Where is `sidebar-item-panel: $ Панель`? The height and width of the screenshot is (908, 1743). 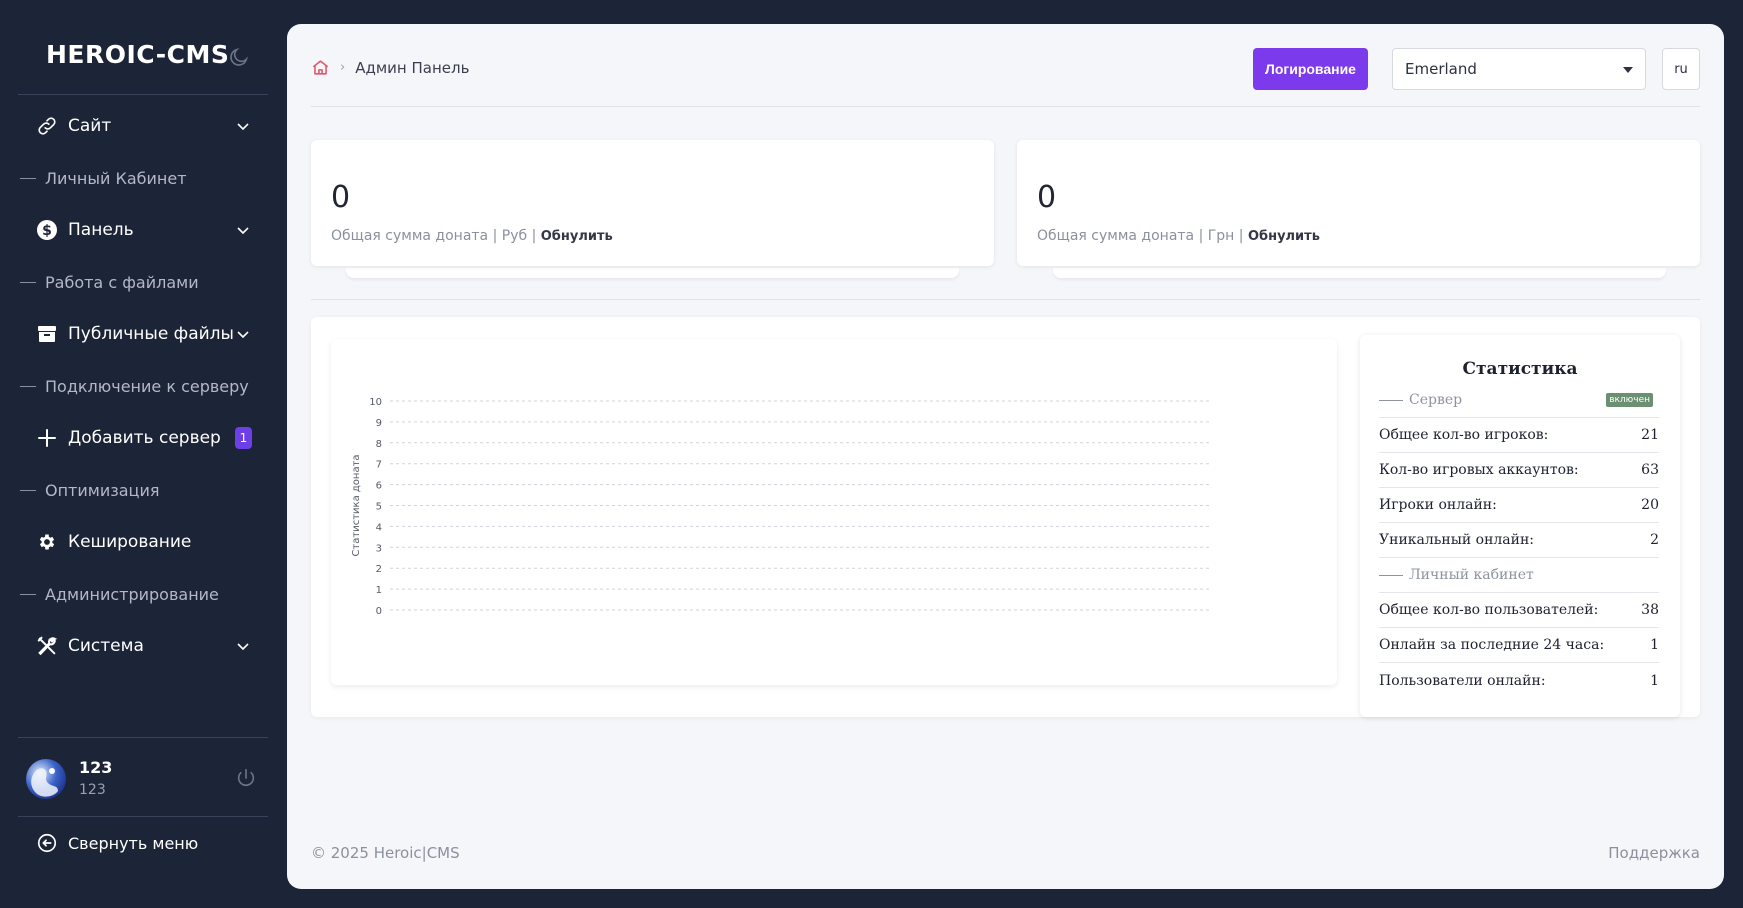
sidebar-item-panel: $ Панель is located at coordinates (144, 230).